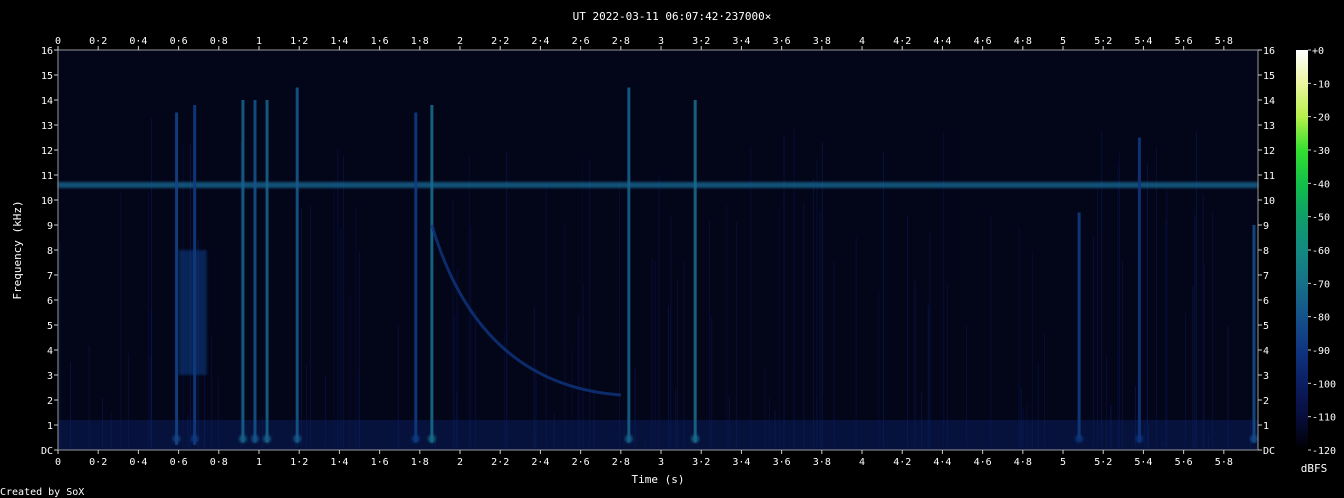 The image size is (1344, 498). I want to click on x-tick-label: 1, so click(259, 462).